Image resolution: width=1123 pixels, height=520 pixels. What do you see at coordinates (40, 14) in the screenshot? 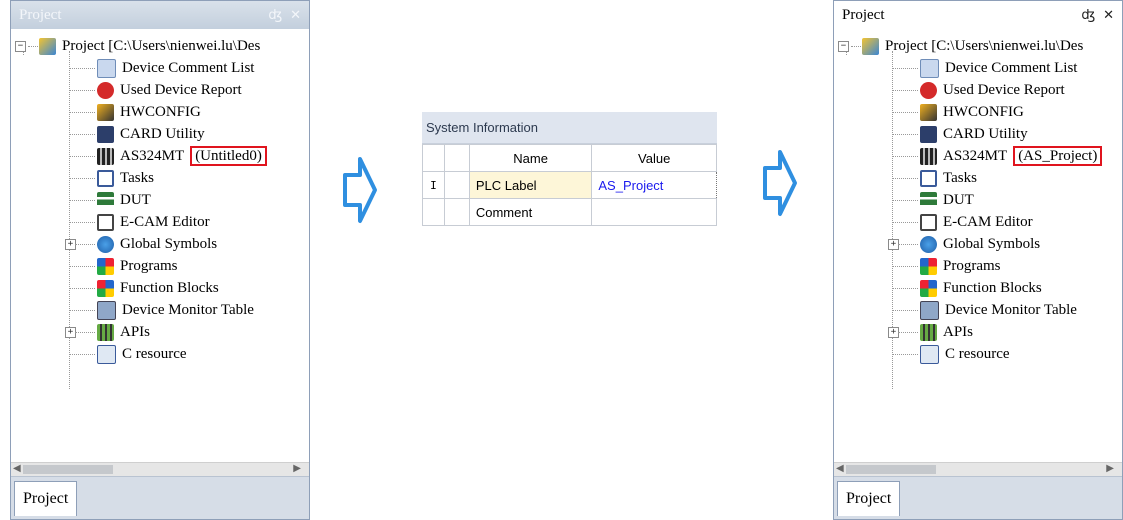
I see `panel-title: Project` at bounding box center [40, 14].